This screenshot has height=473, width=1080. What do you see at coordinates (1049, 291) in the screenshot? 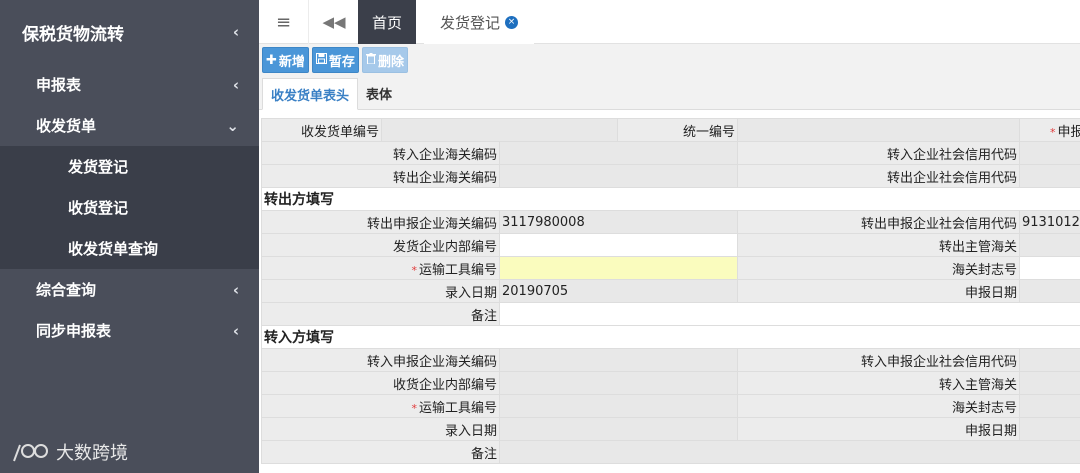
I see `declare-date-input` at bounding box center [1049, 291].